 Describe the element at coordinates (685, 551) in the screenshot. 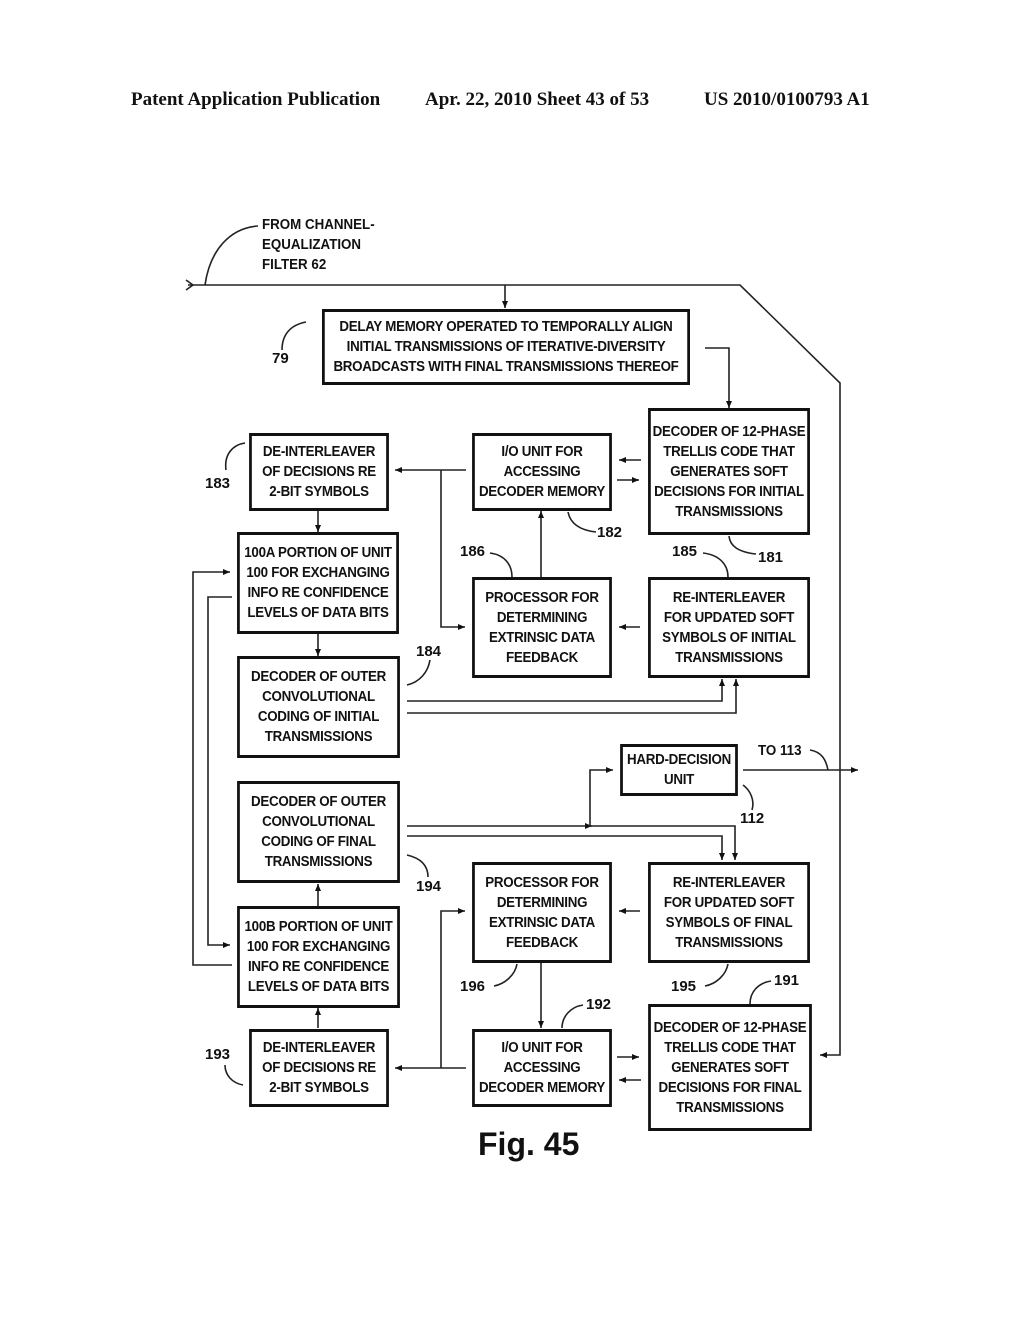

I see `ref-185: 185` at that location.